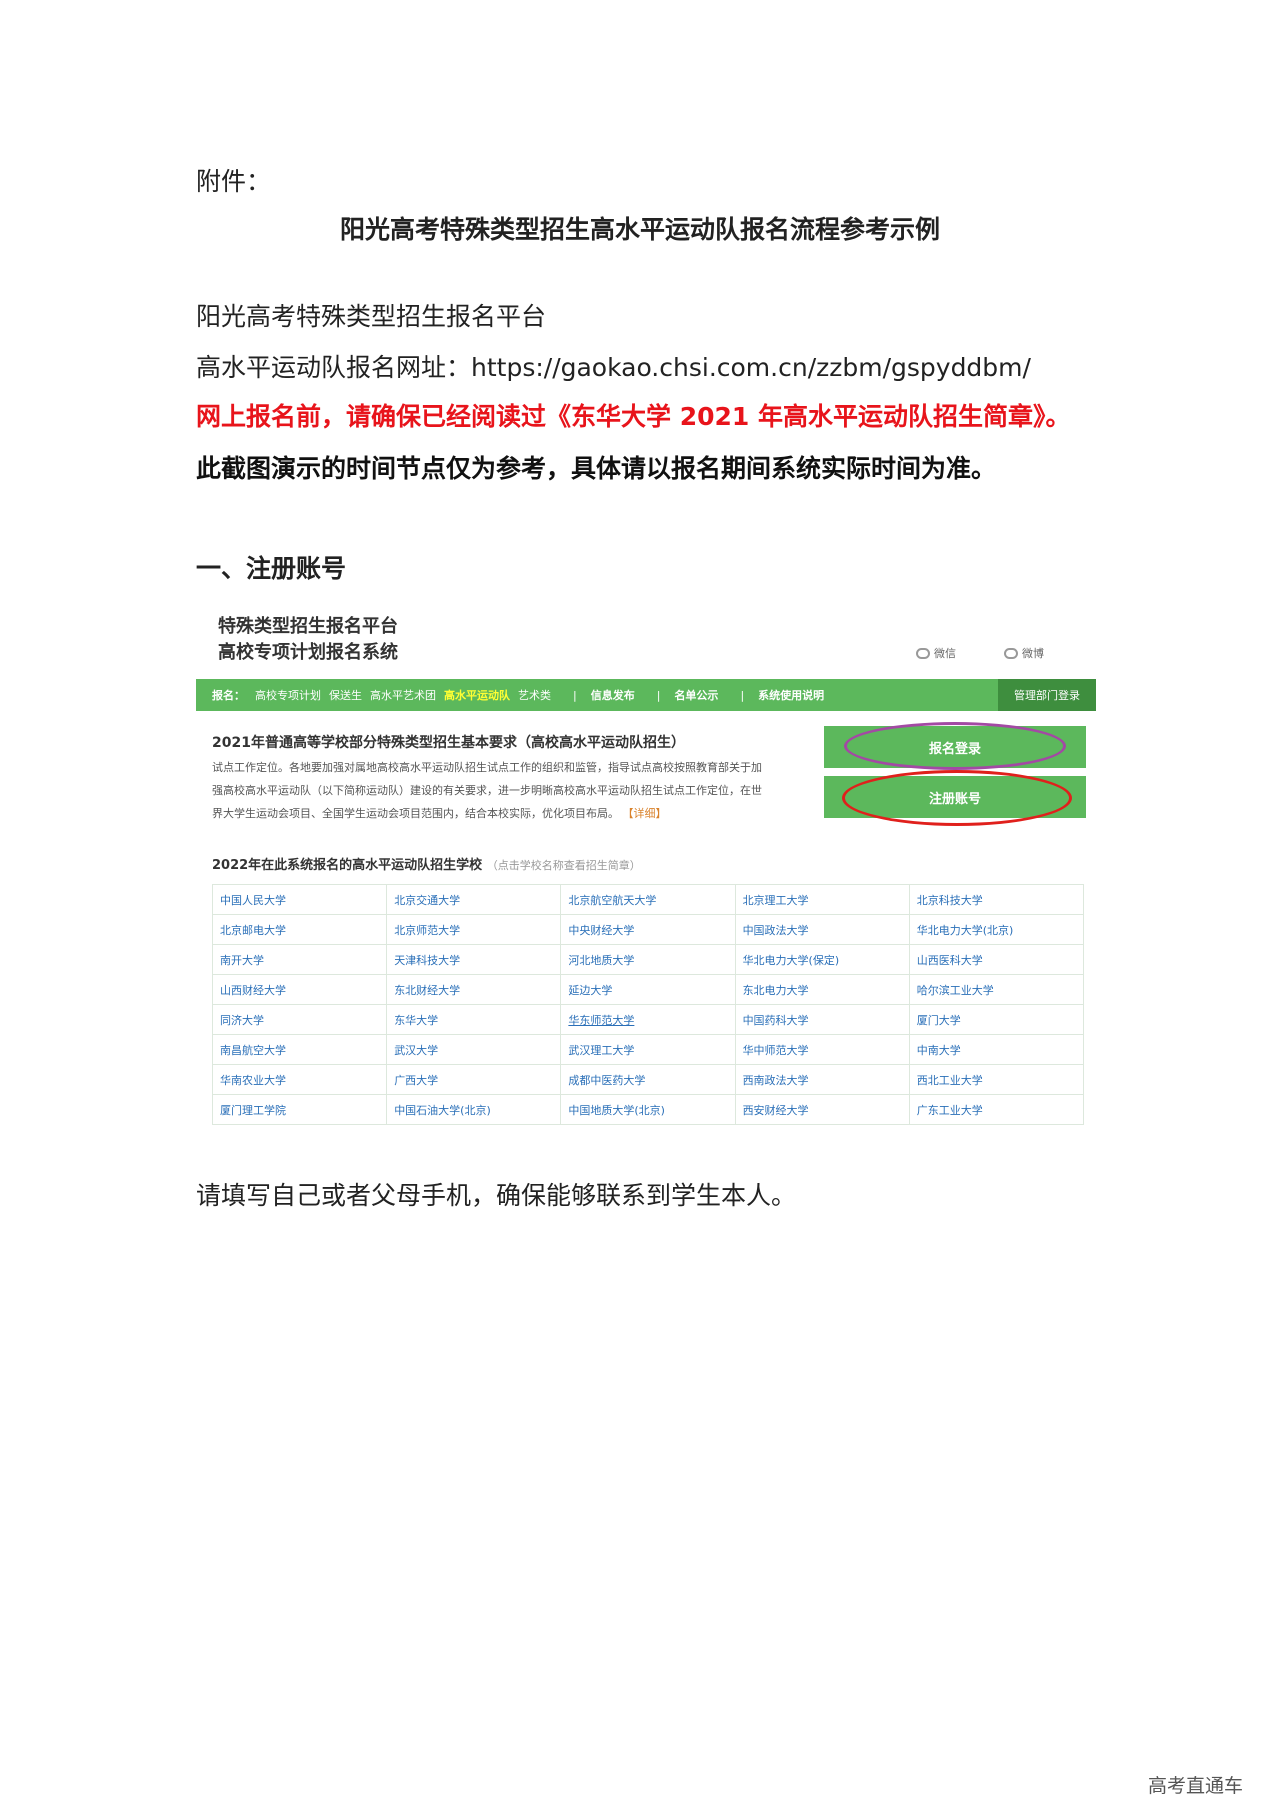  I want to click on school-link: 华东师范大学, so click(648, 1019).